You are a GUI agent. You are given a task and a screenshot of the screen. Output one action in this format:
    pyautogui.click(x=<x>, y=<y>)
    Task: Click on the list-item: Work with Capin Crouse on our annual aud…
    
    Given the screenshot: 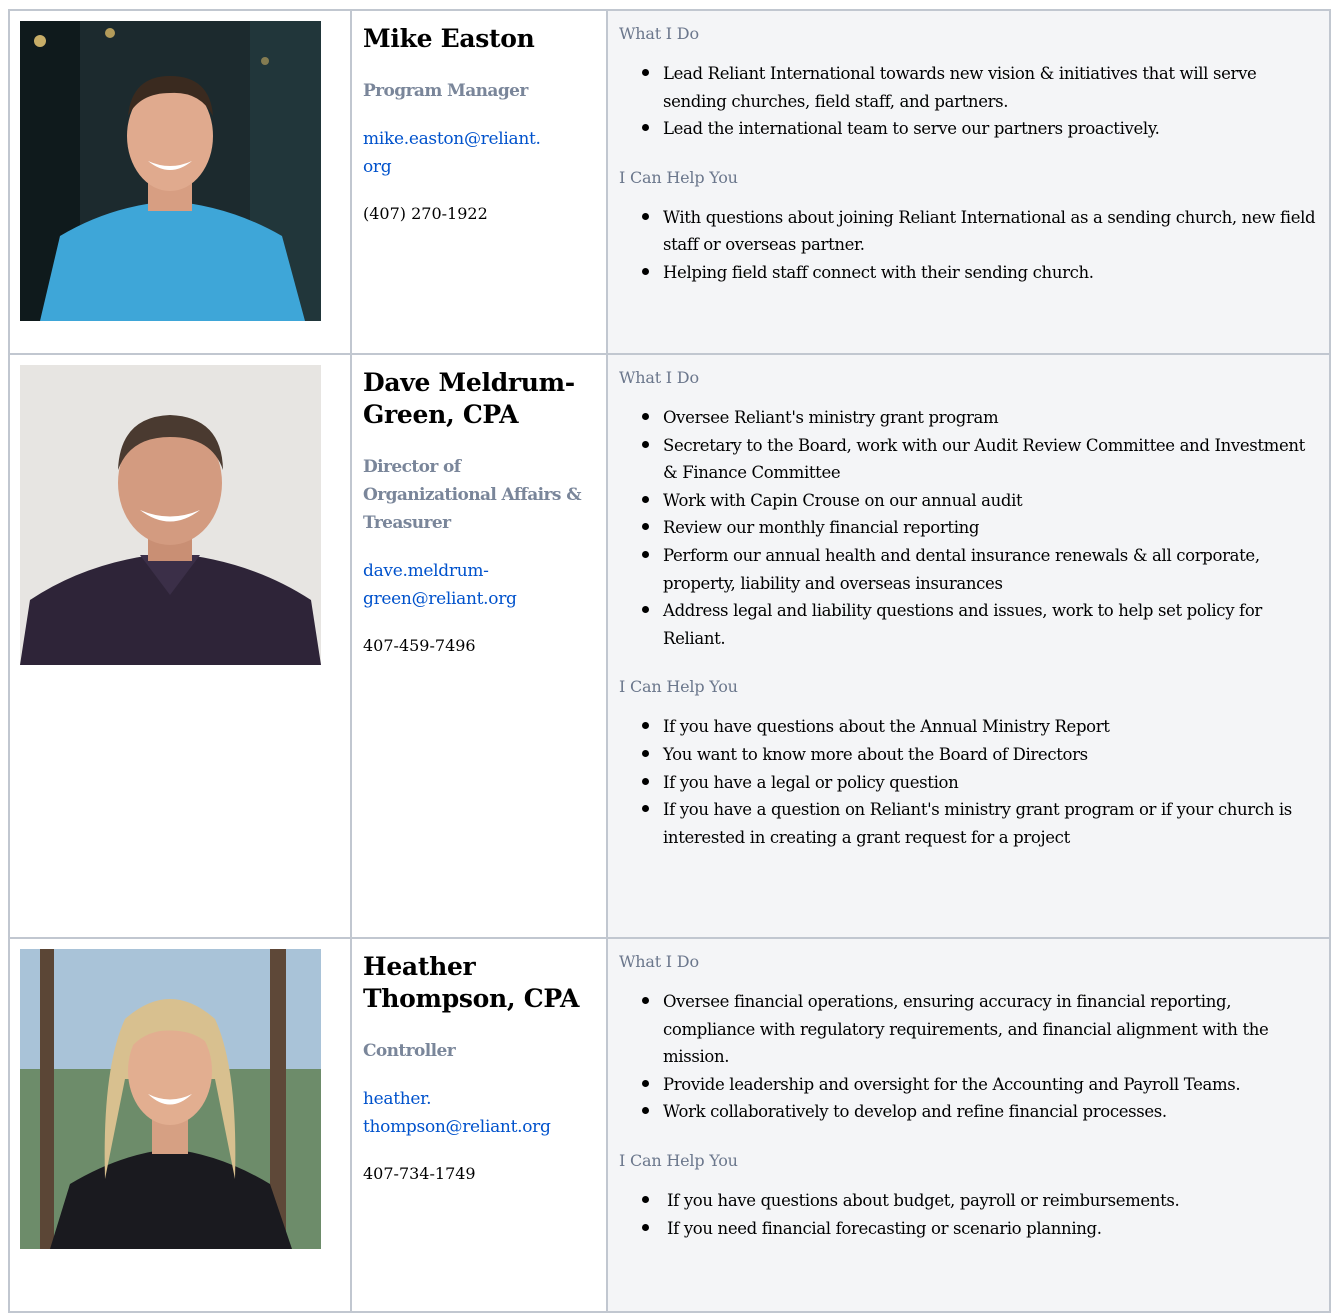 What is the action you would take?
    pyautogui.click(x=985, y=501)
    